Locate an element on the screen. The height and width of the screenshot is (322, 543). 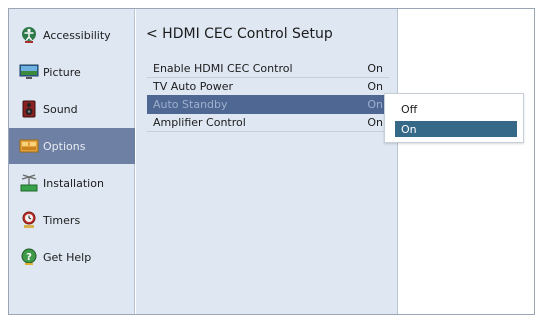
timer-icon is located at coordinates (29, 219).